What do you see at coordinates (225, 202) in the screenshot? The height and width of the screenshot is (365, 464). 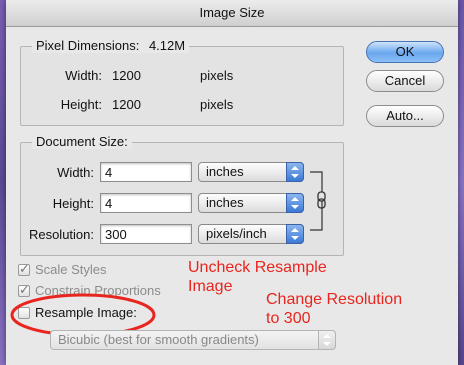 I see `doc-height-unit-value: inches` at bounding box center [225, 202].